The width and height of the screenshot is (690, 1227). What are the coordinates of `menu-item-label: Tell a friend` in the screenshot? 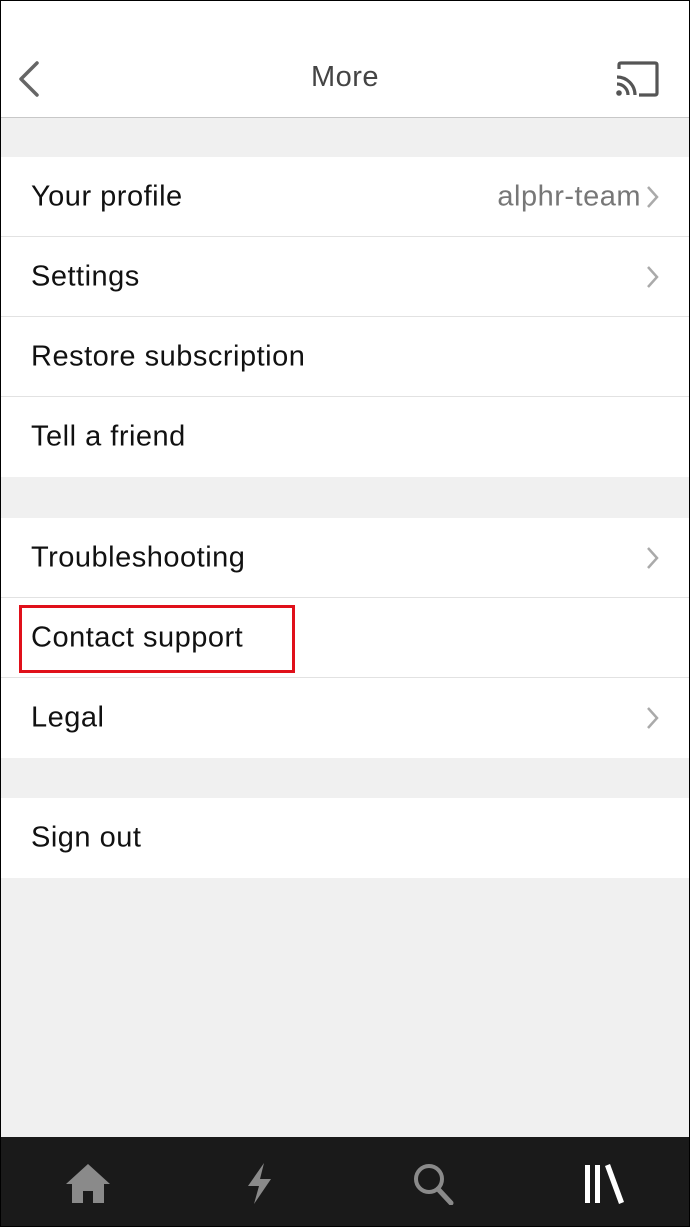 It's located at (108, 436).